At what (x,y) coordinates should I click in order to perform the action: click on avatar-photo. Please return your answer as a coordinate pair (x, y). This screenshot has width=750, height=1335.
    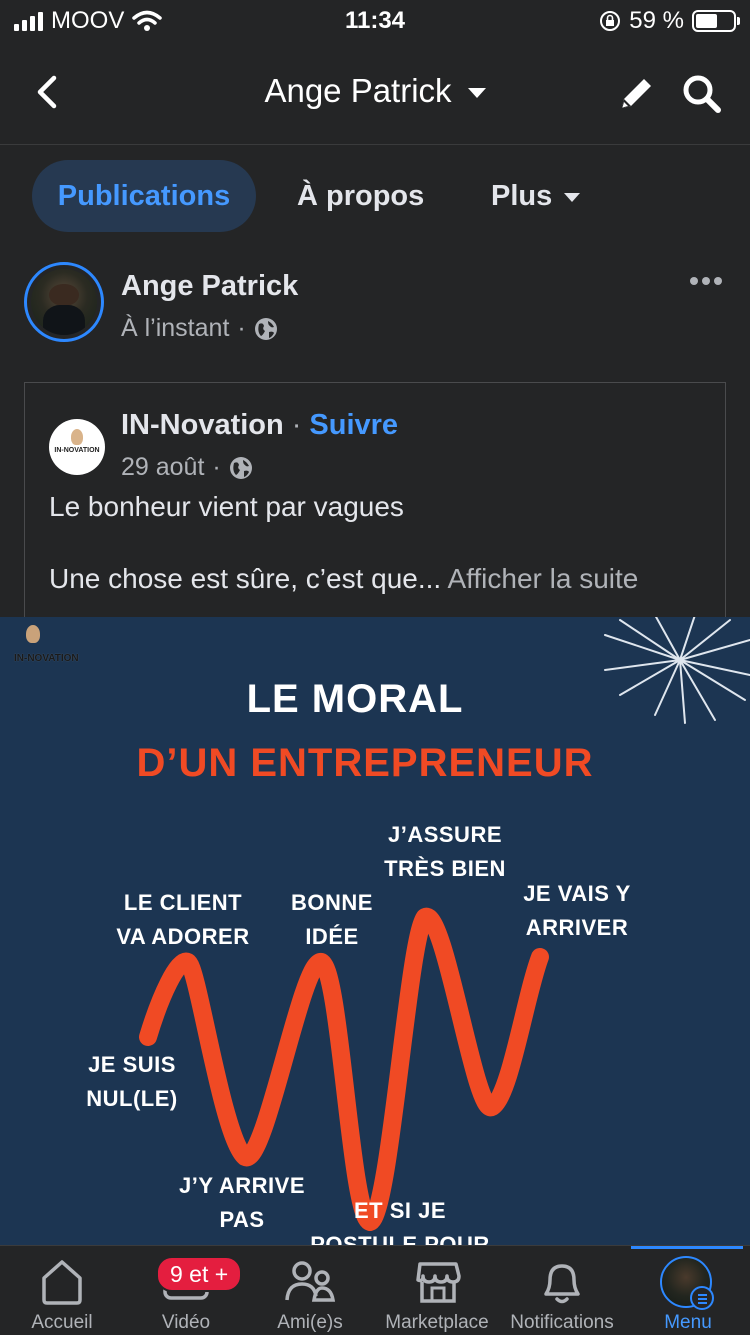
    Looking at the image, I should click on (64, 302).